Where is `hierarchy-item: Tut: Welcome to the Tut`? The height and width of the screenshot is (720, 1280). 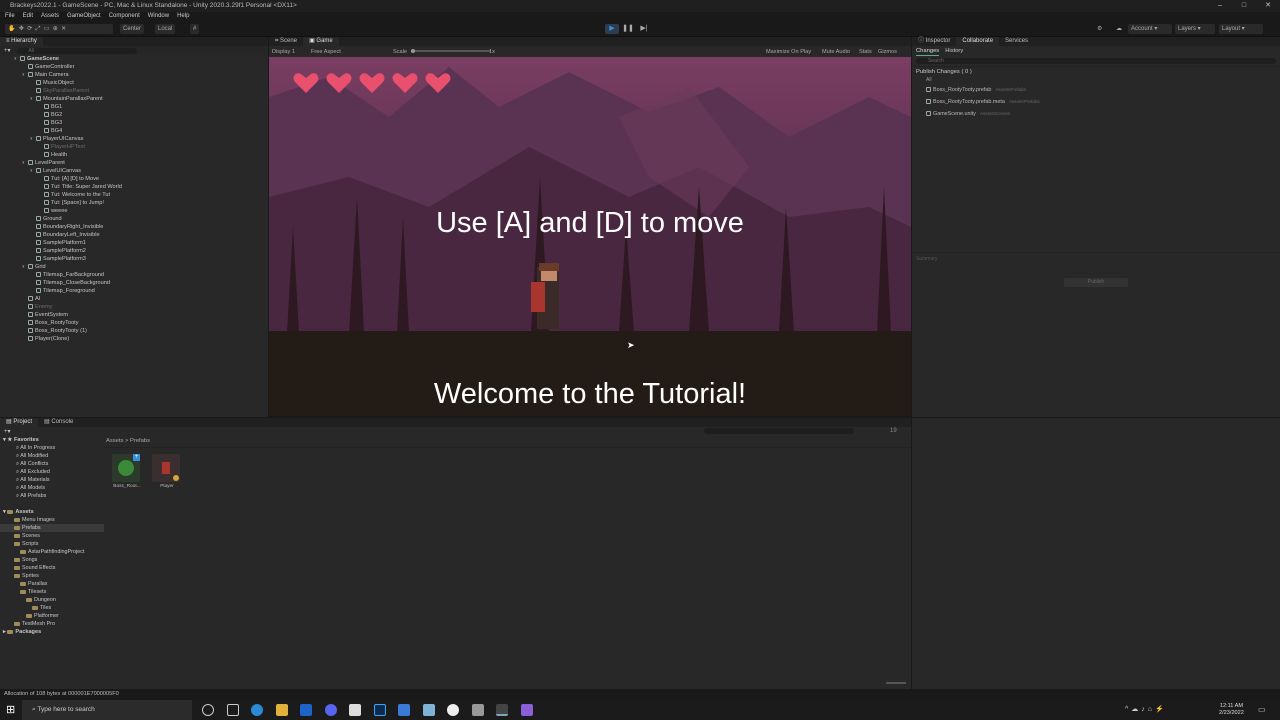
hierarchy-item: Tut: Welcome to the Tut is located at coordinates (55, 195).